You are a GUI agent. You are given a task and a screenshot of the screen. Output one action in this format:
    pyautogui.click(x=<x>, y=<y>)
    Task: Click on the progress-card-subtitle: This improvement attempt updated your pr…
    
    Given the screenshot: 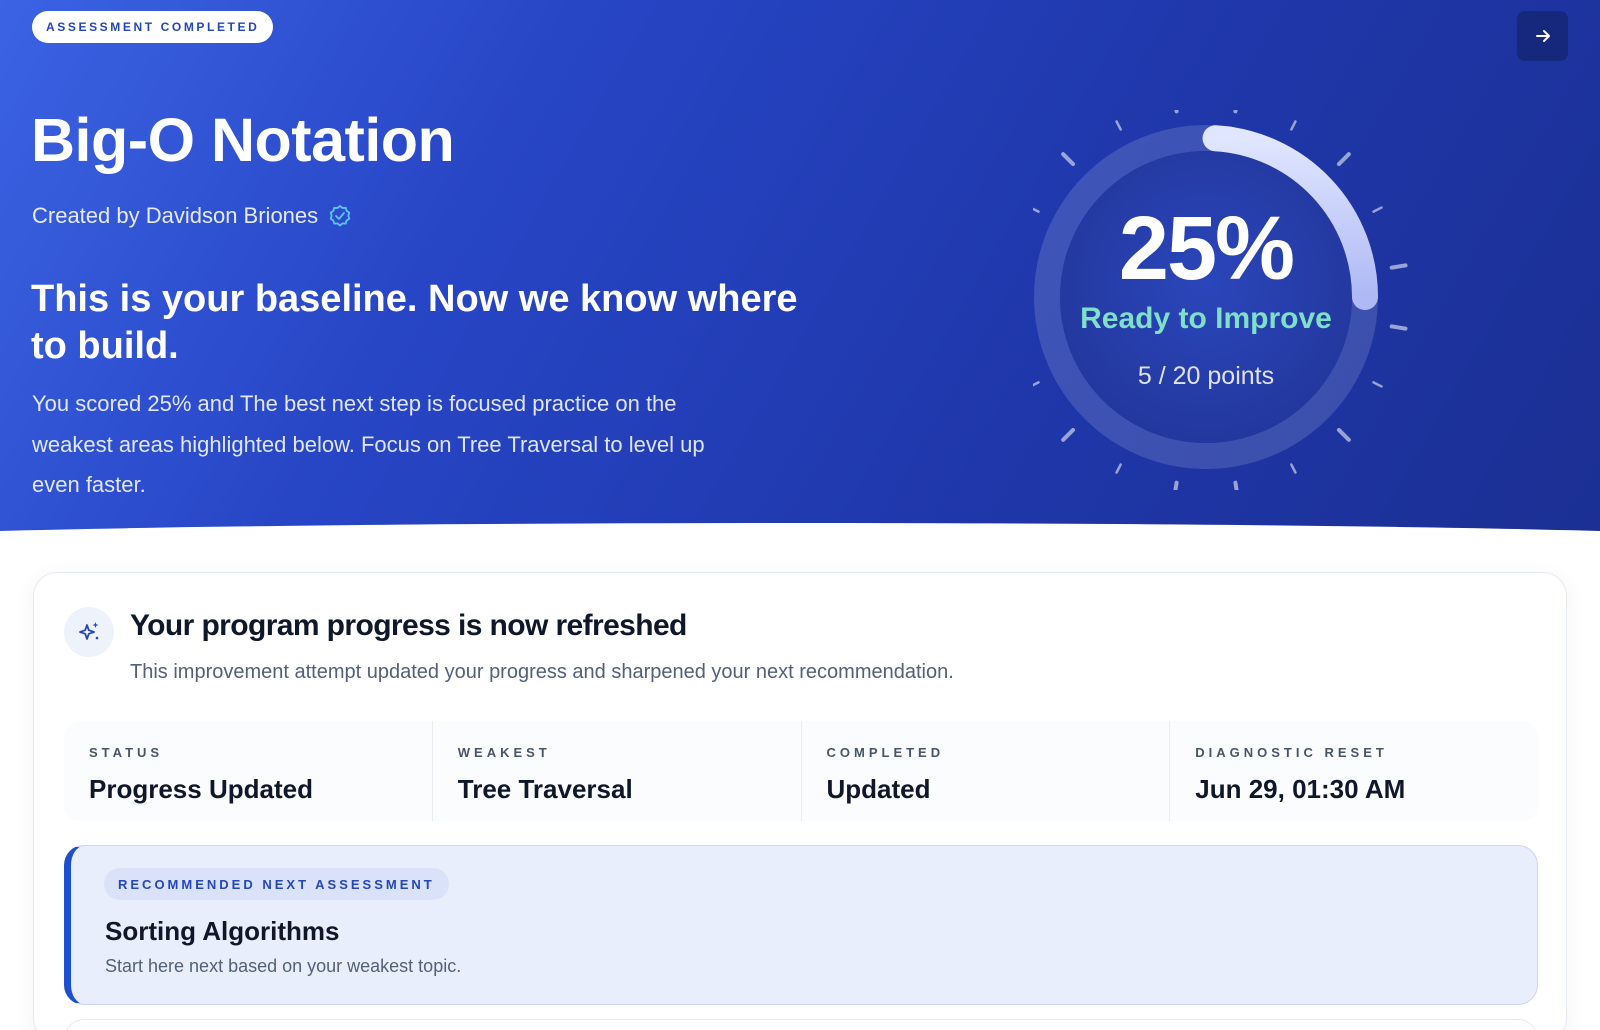 What is the action you would take?
    pyautogui.click(x=542, y=672)
    